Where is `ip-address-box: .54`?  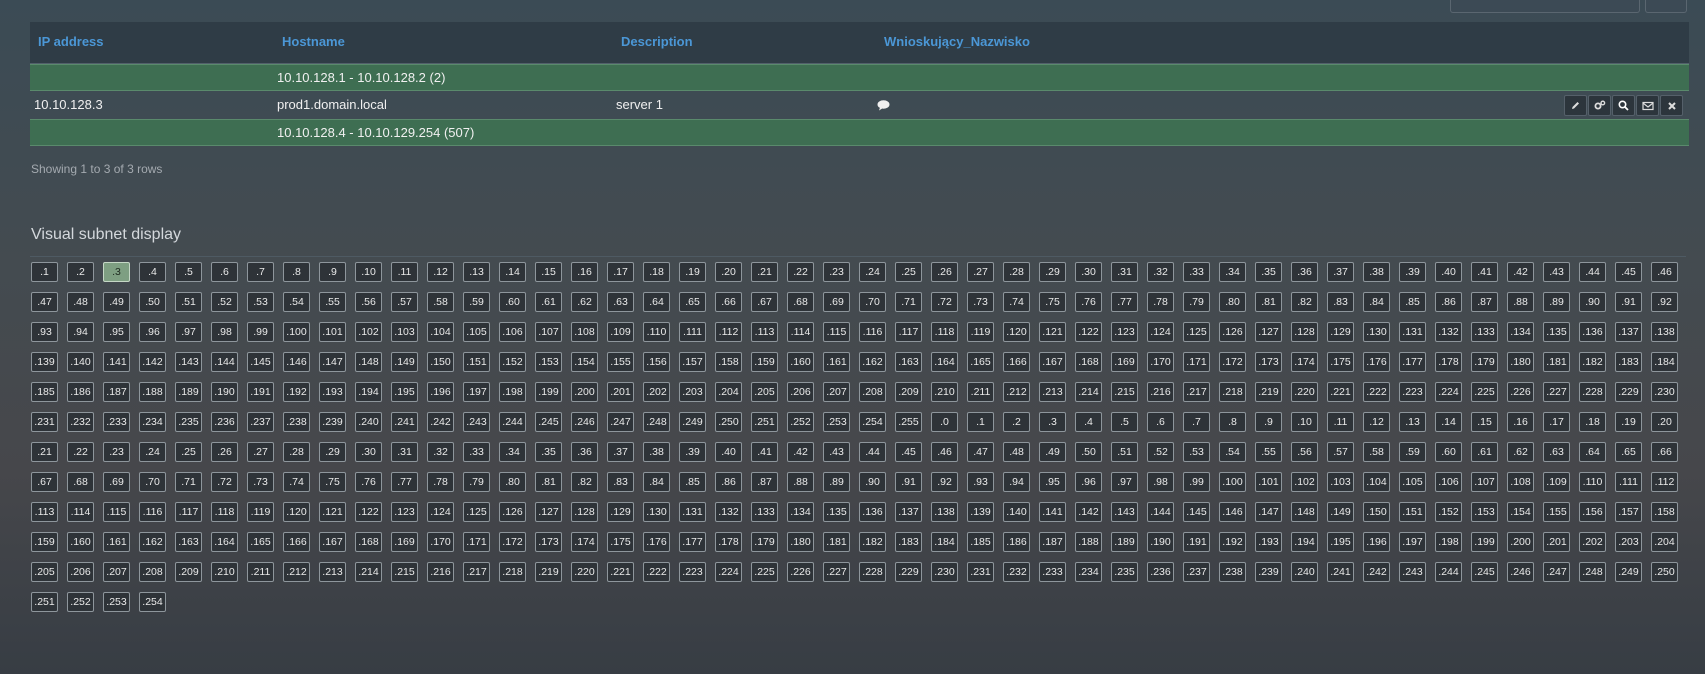 ip-address-box: .54 is located at coordinates (1232, 452).